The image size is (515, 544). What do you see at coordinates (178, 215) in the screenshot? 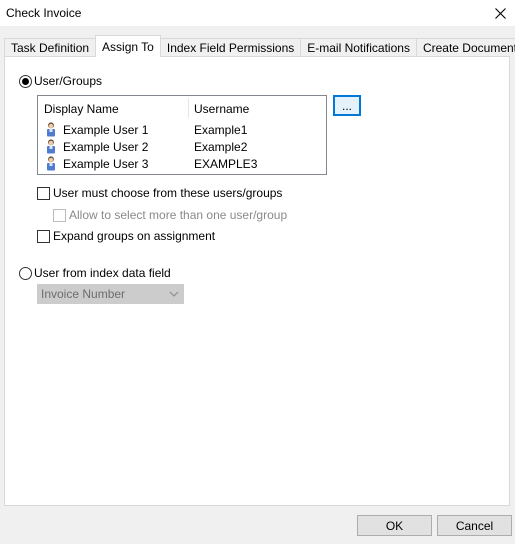
I see `allow-multiple-label: Allow to select more than one user/group` at bounding box center [178, 215].